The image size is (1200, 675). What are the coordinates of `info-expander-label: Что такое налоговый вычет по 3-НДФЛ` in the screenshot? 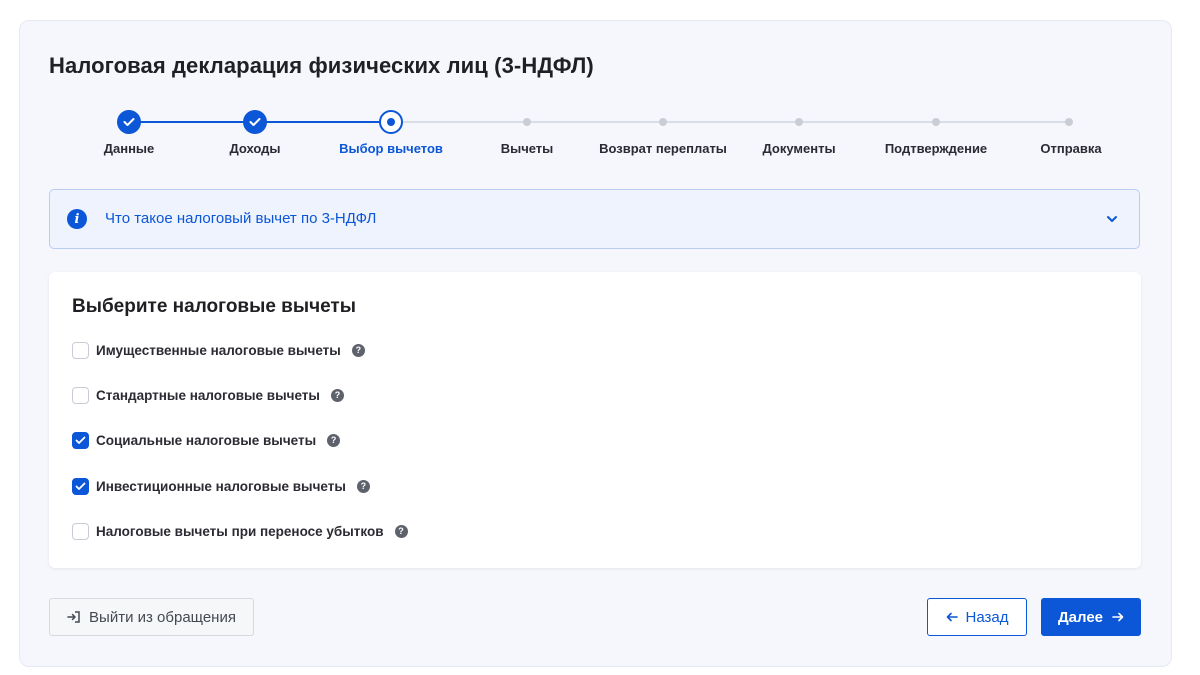 It's located at (240, 218).